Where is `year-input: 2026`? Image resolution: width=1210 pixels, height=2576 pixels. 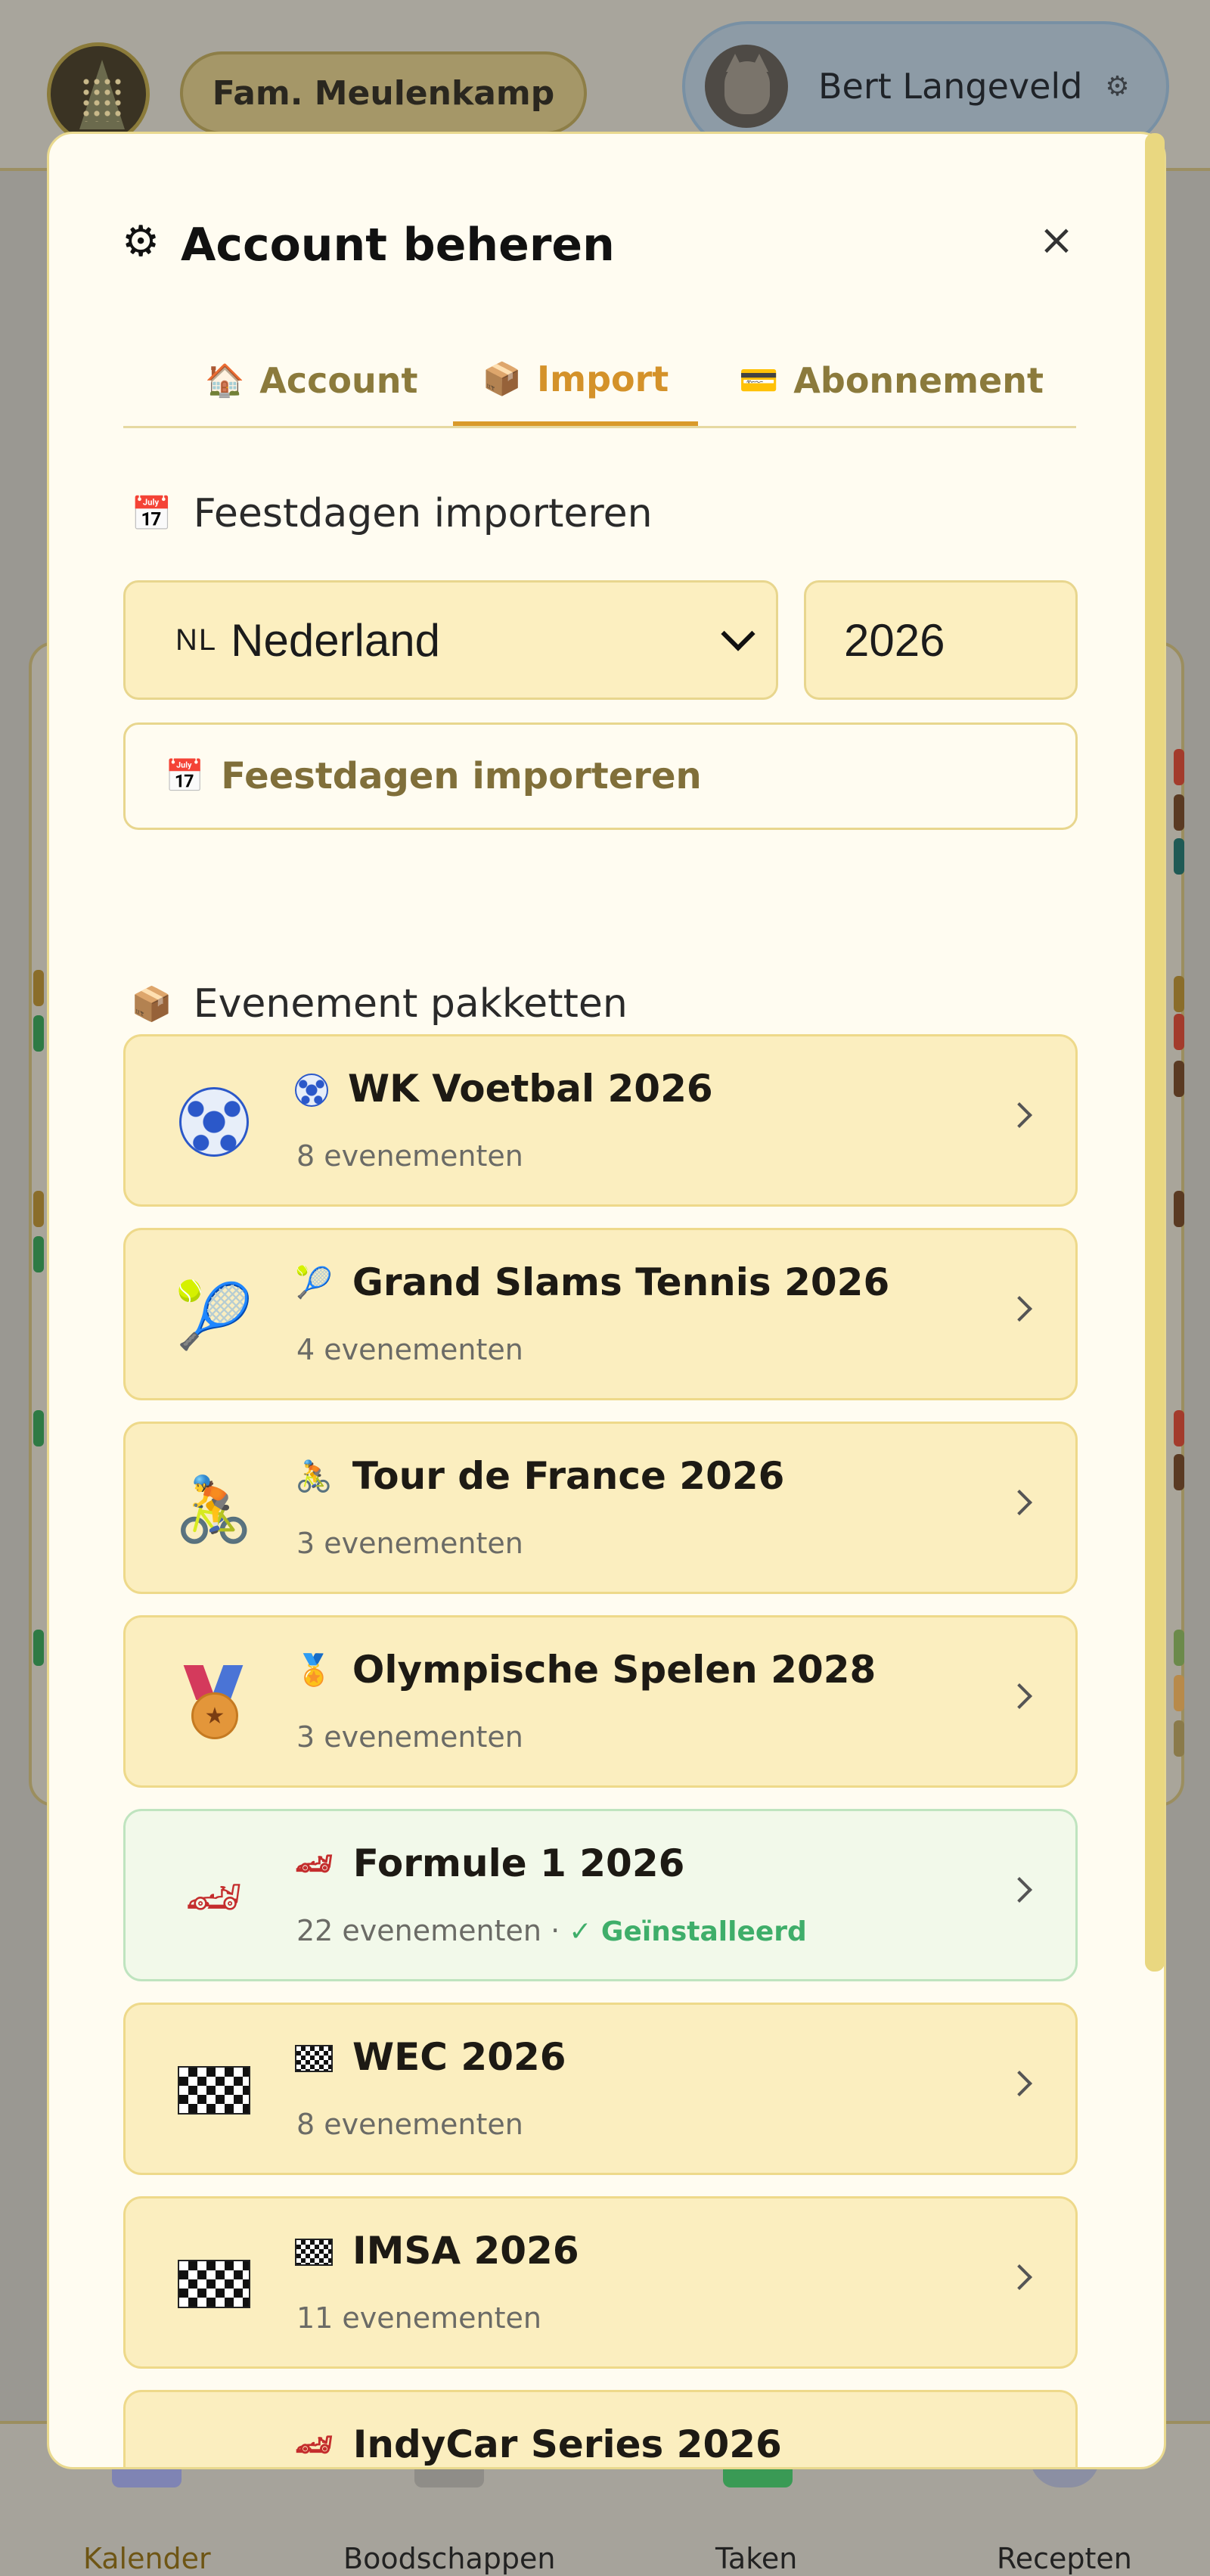 year-input: 2026 is located at coordinates (941, 640).